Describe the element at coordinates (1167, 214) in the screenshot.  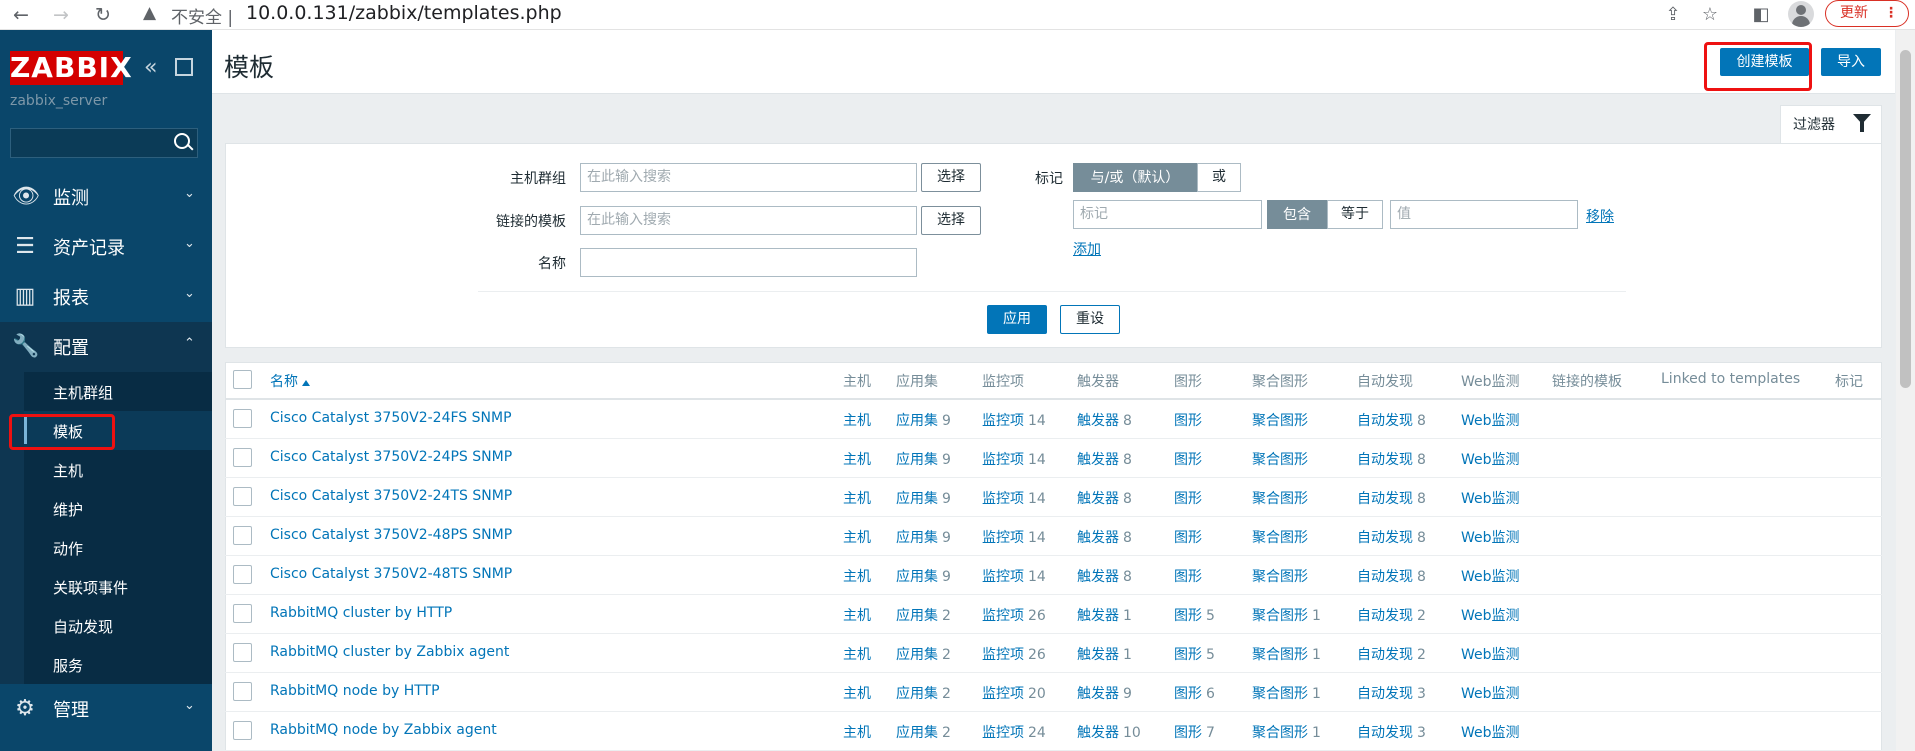
I see `tag-name-input: 标记` at that location.